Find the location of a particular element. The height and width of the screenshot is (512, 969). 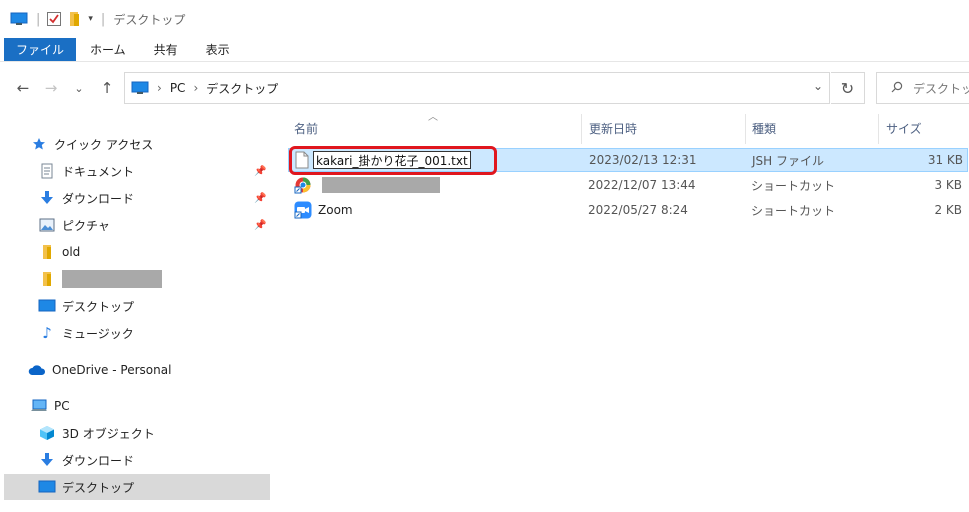

refresh-button: ↻ is located at coordinates (848, 88).